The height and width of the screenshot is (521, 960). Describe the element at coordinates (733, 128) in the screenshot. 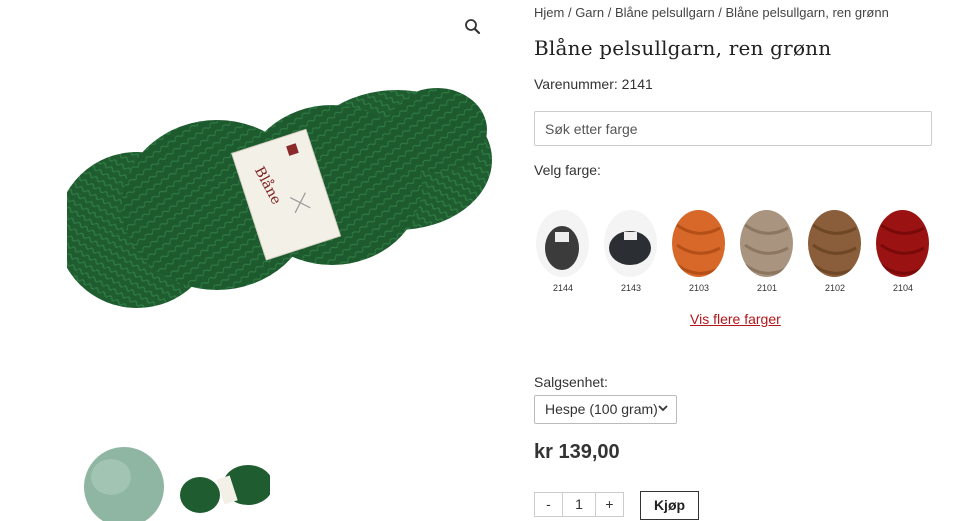

I see `color-search-input` at that location.